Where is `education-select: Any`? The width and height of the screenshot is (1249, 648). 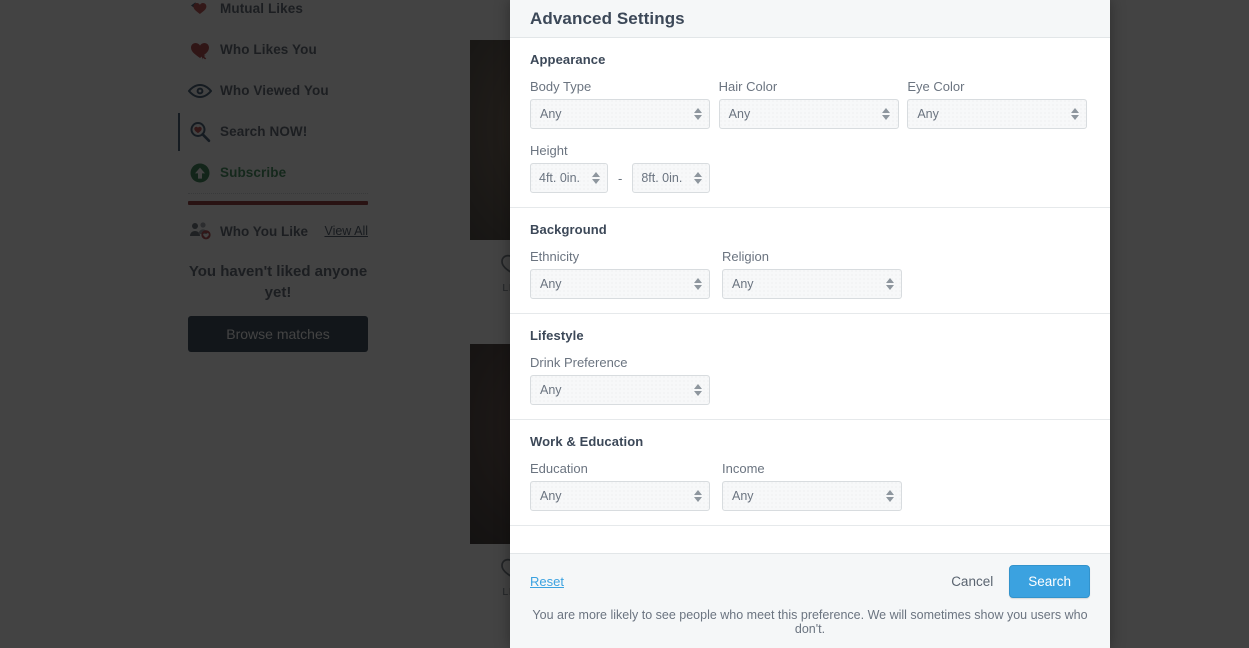
education-select: Any is located at coordinates (620, 496).